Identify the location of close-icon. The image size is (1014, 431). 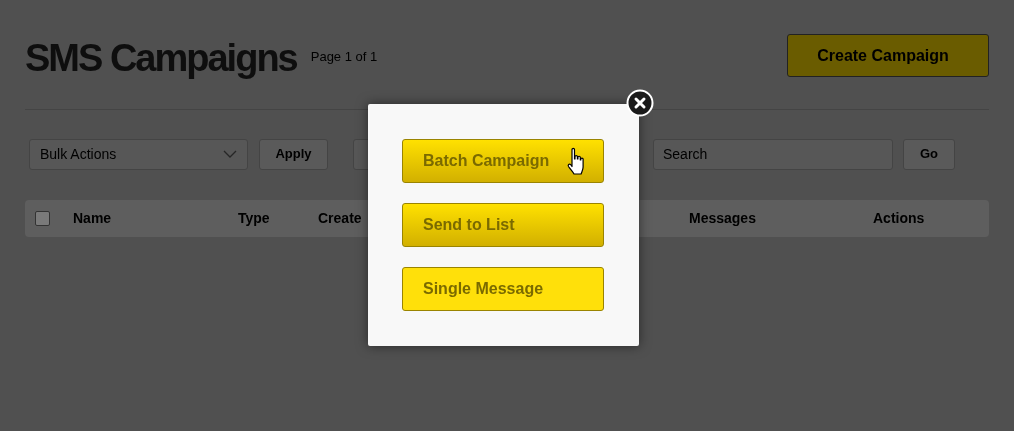
(640, 103).